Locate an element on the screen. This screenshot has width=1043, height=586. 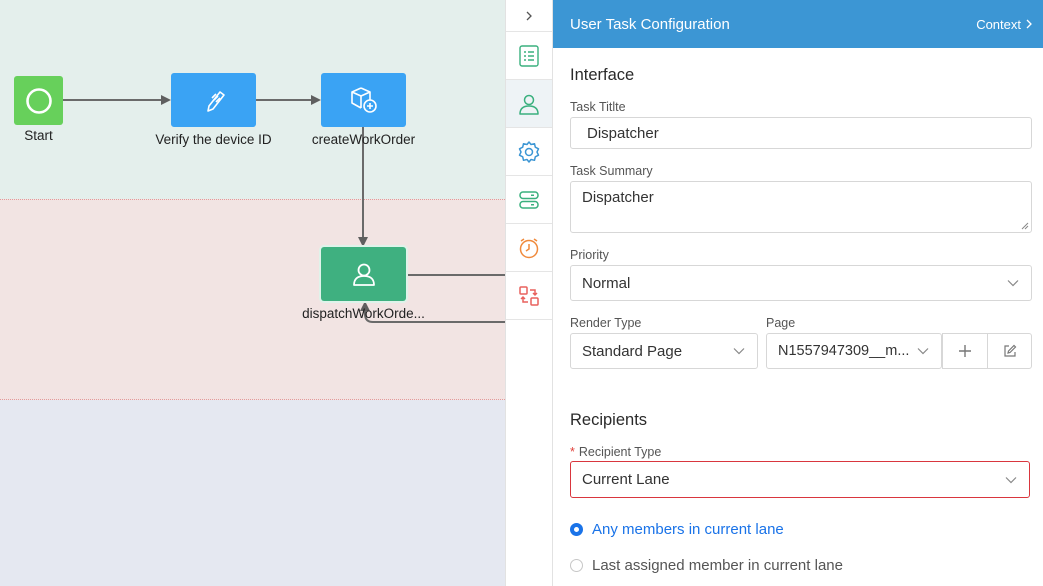
priority-label: Priority is located at coordinates (589, 255).